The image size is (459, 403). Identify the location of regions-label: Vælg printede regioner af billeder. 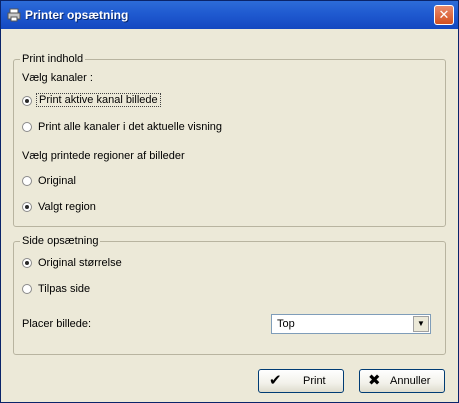
(103, 156).